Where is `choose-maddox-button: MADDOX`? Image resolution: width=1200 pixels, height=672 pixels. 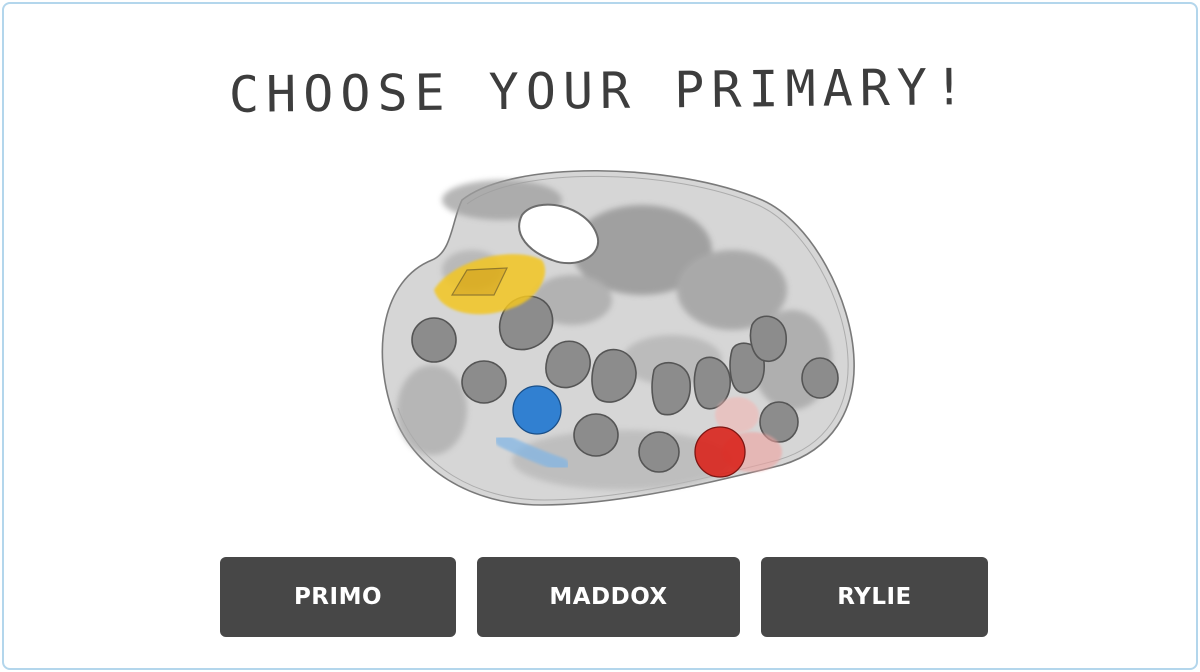
choose-maddox-button: MADDOX is located at coordinates (608, 597).